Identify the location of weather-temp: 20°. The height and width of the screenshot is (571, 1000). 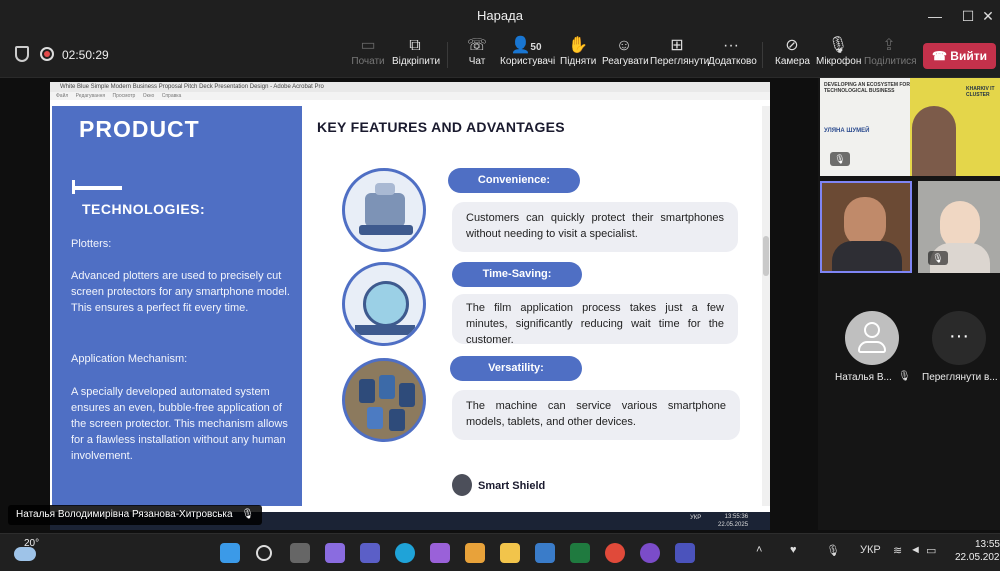
(32, 543).